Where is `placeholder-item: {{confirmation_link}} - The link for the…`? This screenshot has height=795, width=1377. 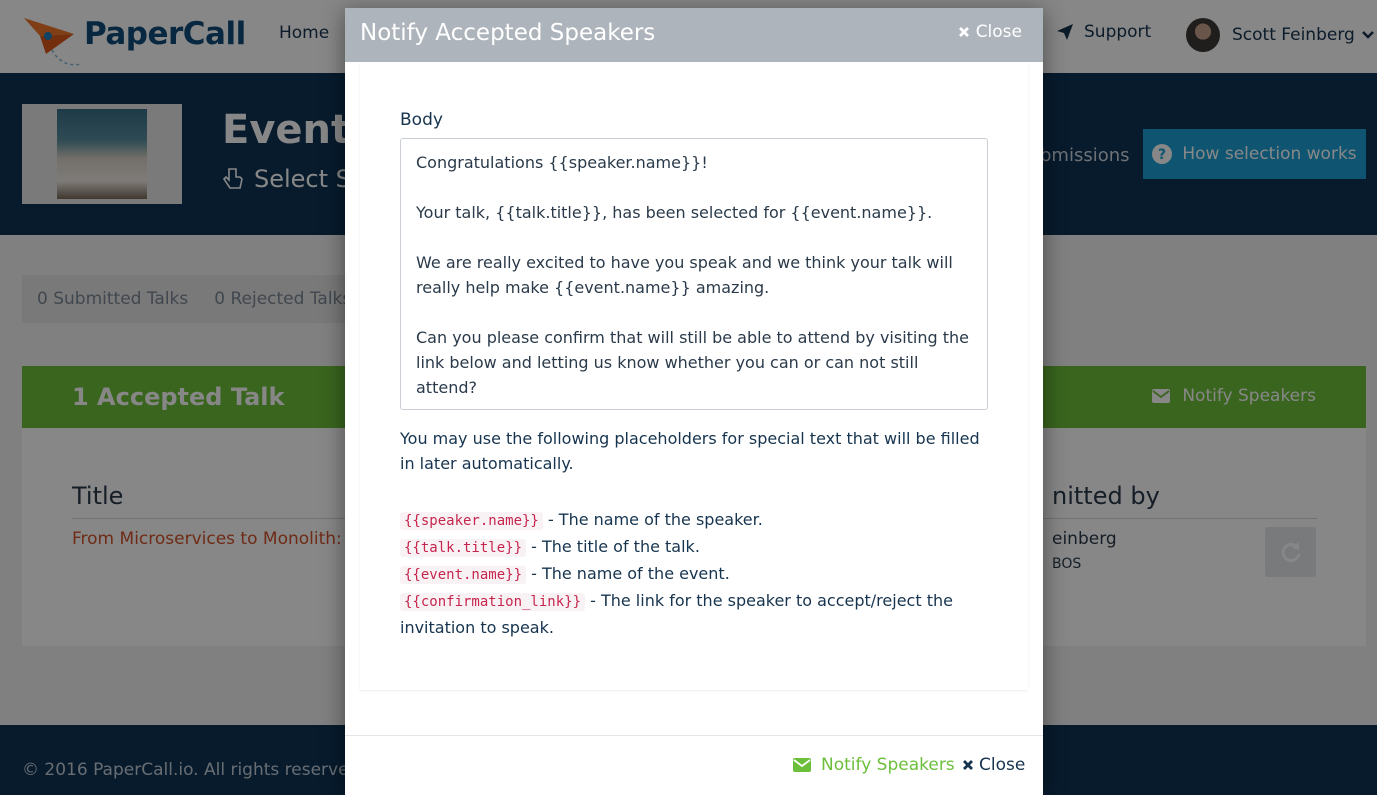
placeholder-item: {{confirmation_link}} - The link for the… is located at coordinates (695, 614).